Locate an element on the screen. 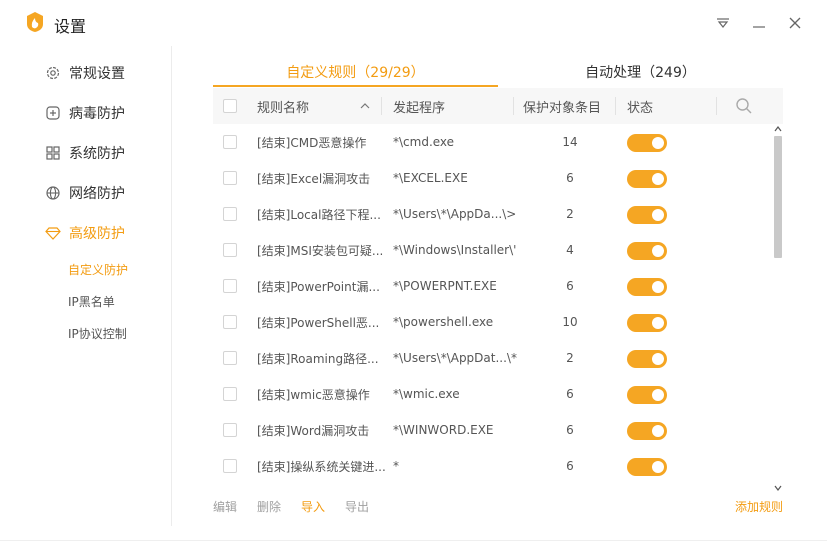 The height and width of the screenshot is (547, 827). sidebar-subitem-custom: 自定义防护 is located at coordinates (98, 269).